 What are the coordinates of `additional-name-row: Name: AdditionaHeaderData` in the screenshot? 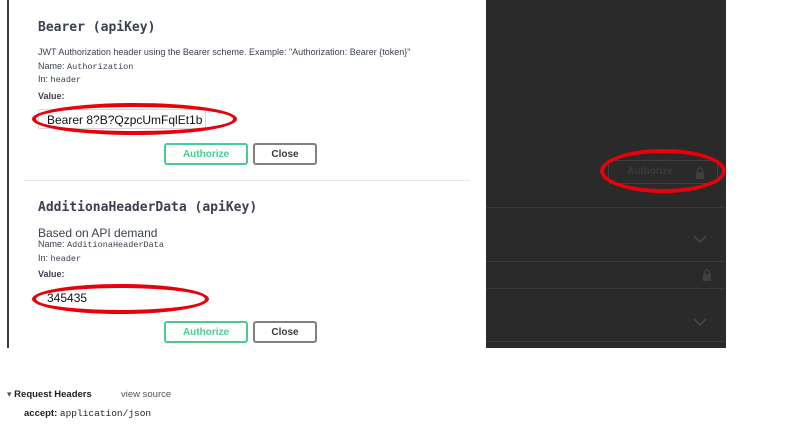 It's located at (101, 244).